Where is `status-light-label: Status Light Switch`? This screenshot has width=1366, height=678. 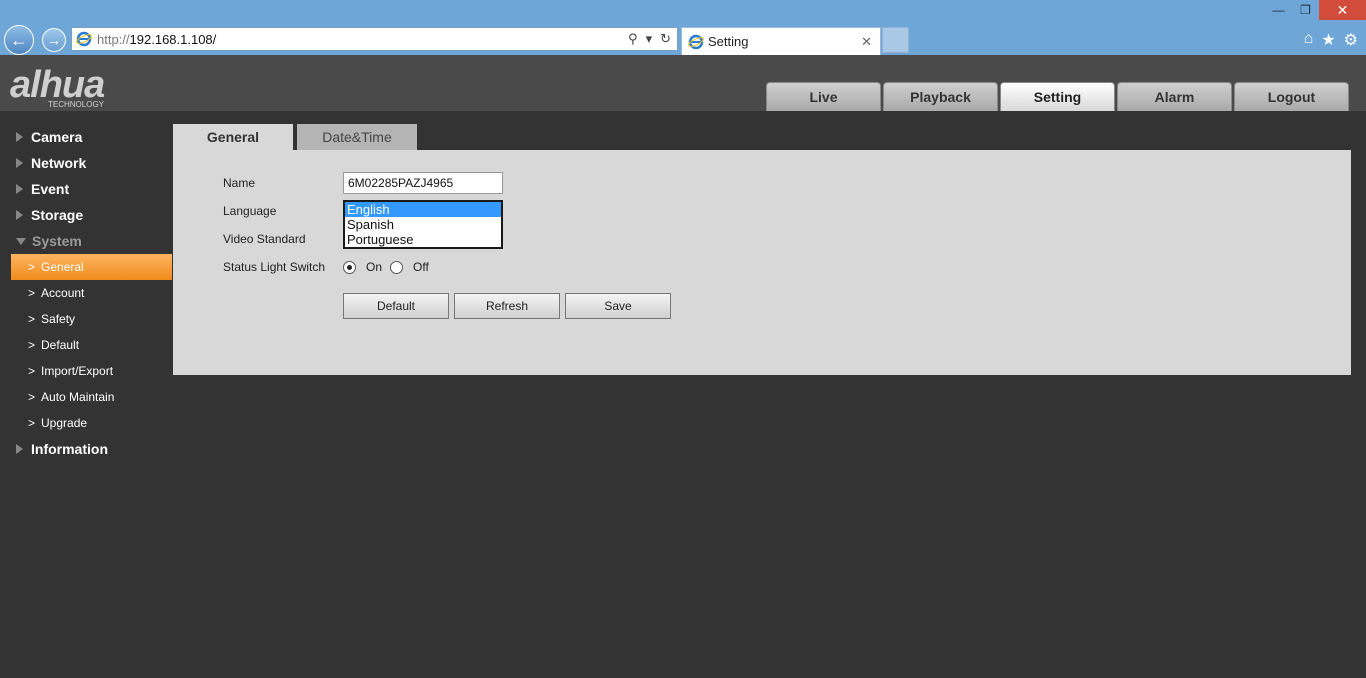
status-light-label: Status Light Switch is located at coordinates (274, 267).